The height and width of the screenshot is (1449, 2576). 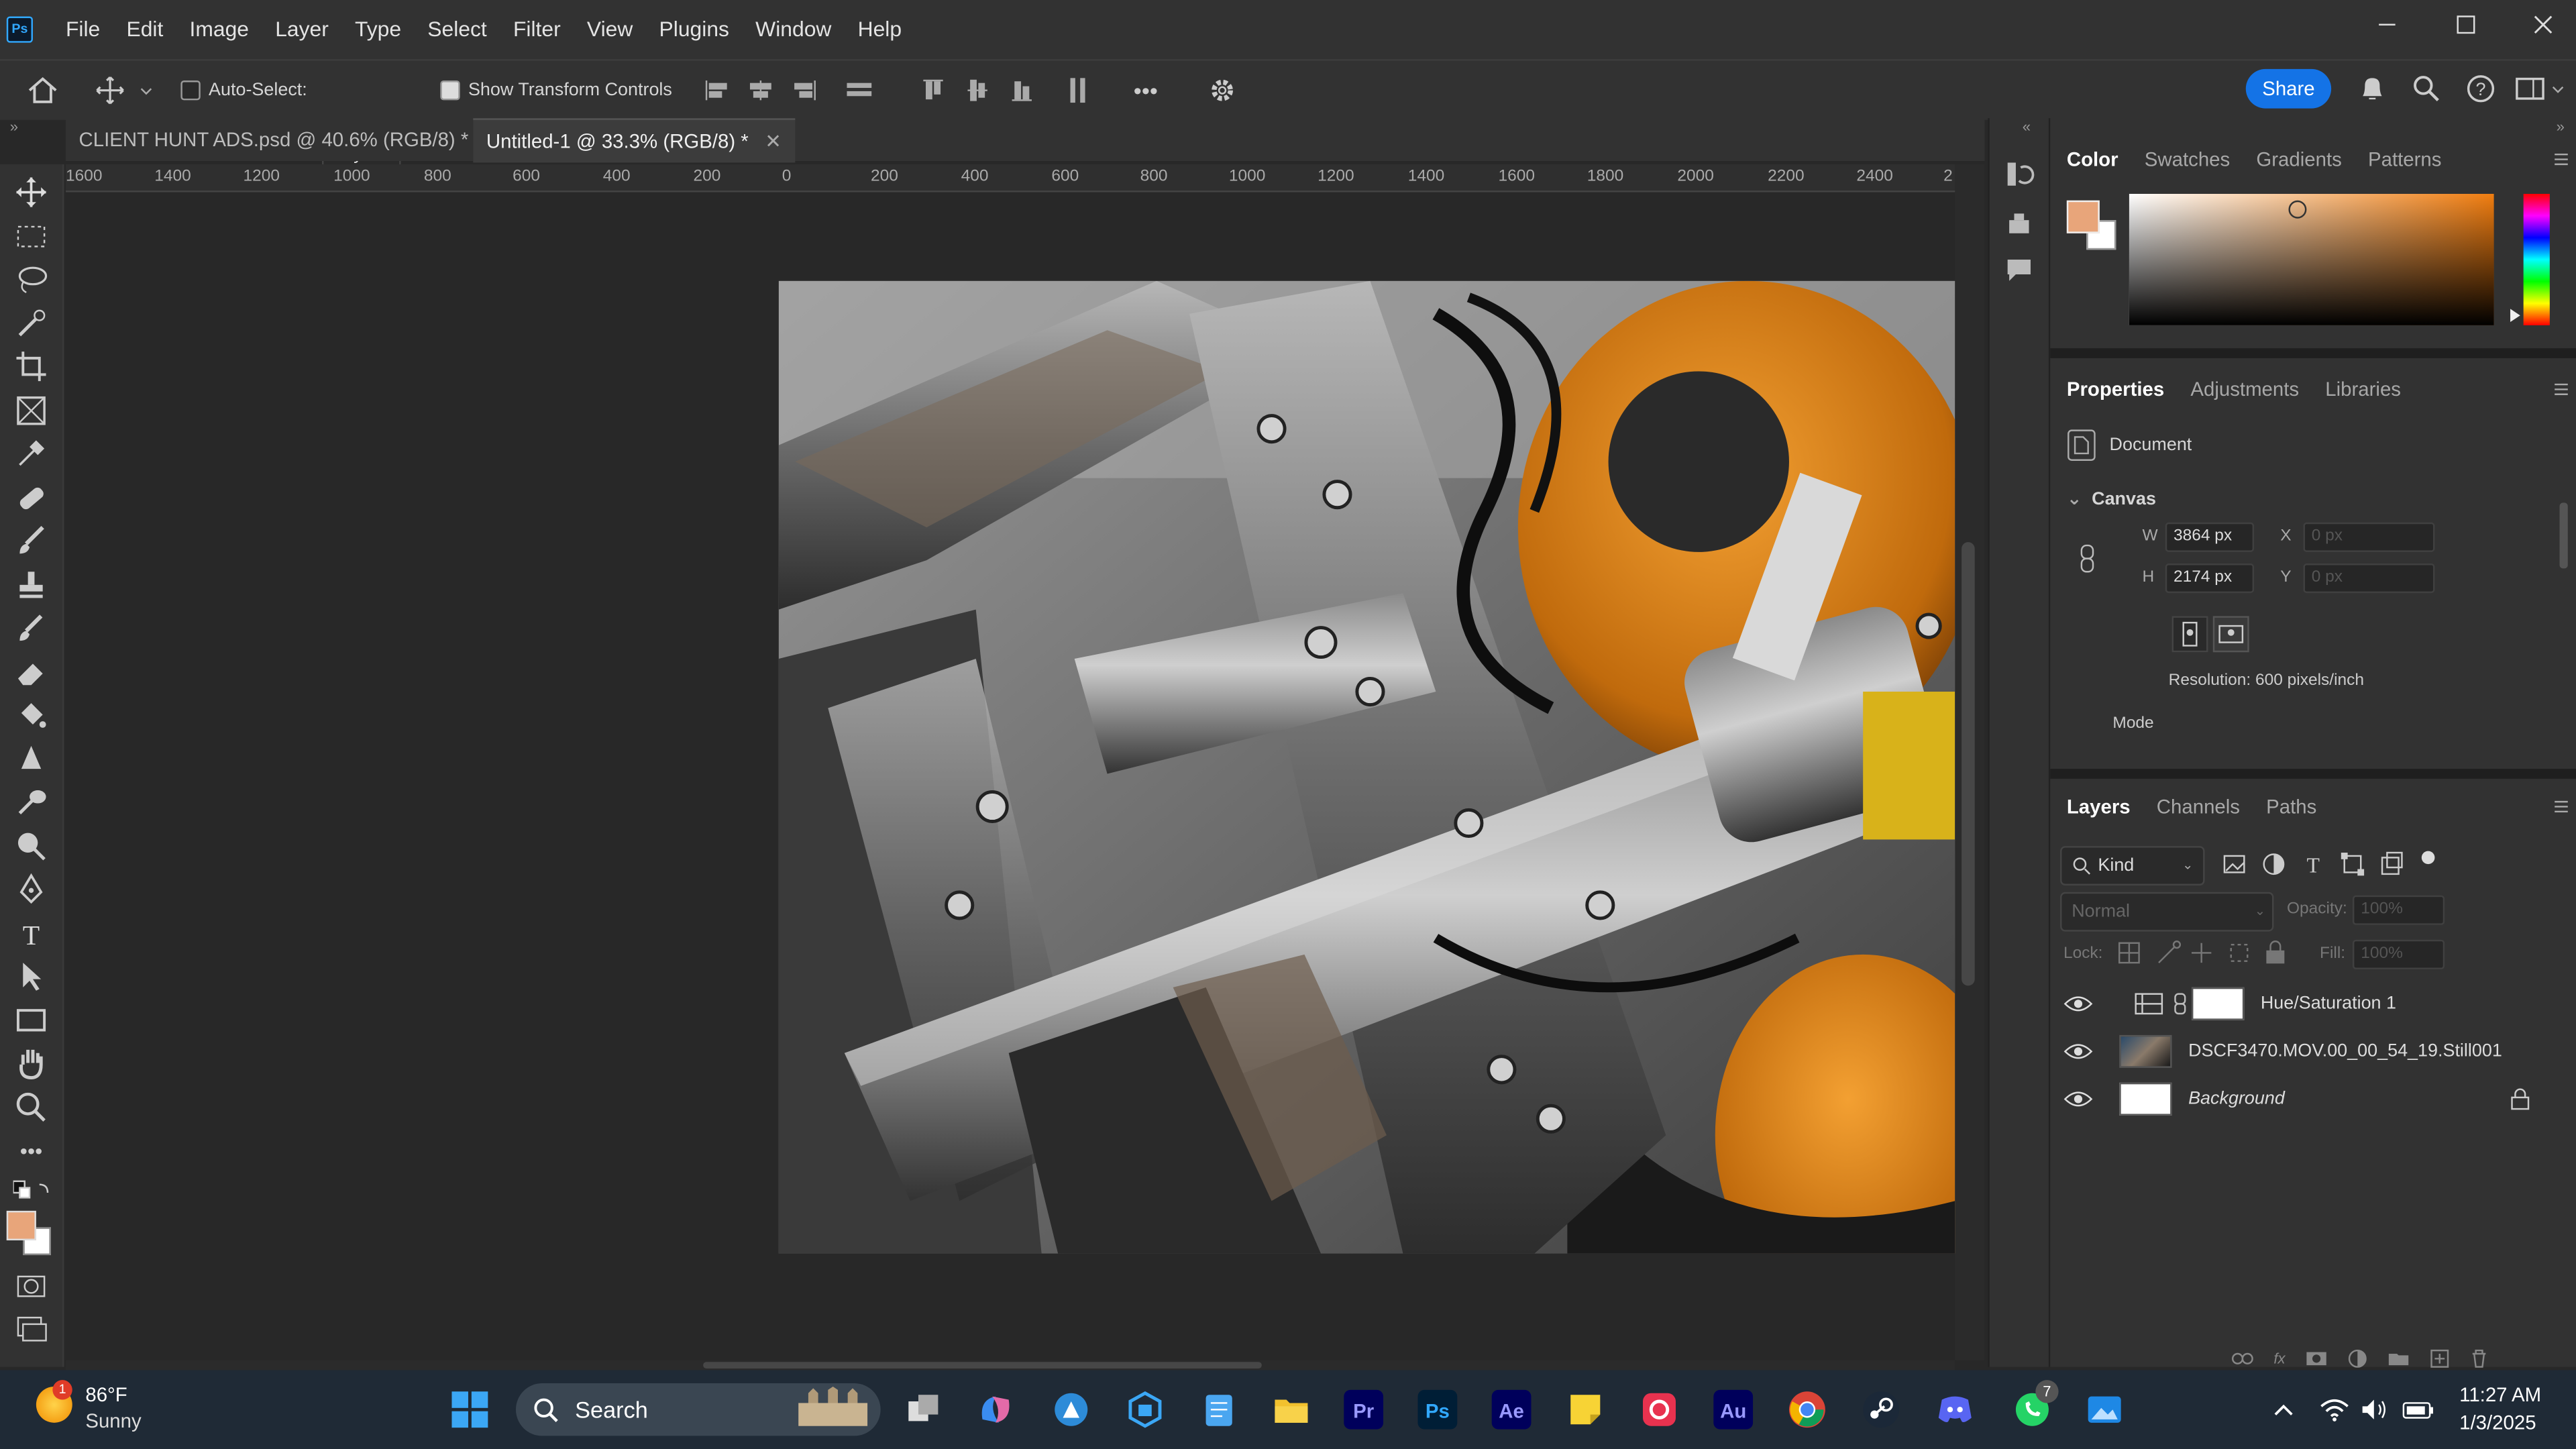 What do you see at coordinates (31, 192) in the screenshot?
I see `move-tool-icon` at bounding box center [31, 192].